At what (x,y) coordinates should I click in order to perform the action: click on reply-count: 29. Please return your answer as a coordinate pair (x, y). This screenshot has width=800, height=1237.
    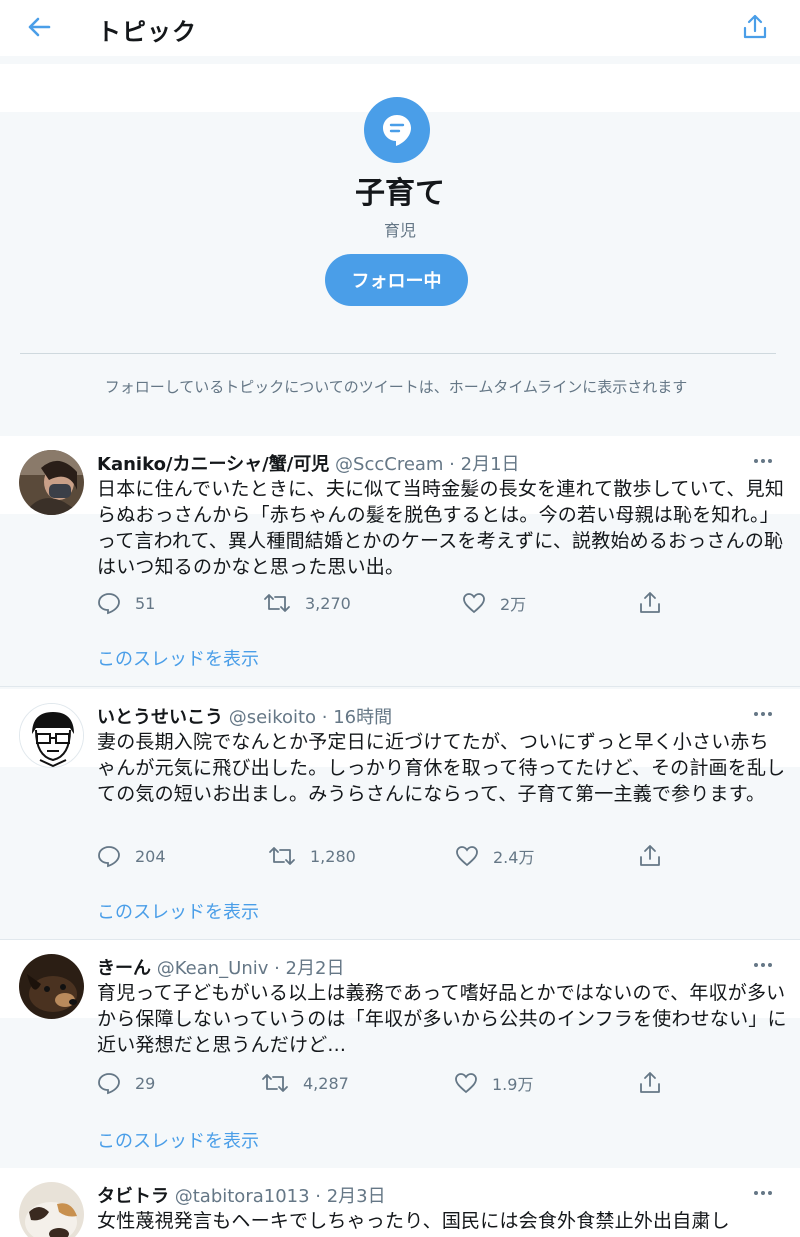
    Looking at the image, I should click on (145, 1083).